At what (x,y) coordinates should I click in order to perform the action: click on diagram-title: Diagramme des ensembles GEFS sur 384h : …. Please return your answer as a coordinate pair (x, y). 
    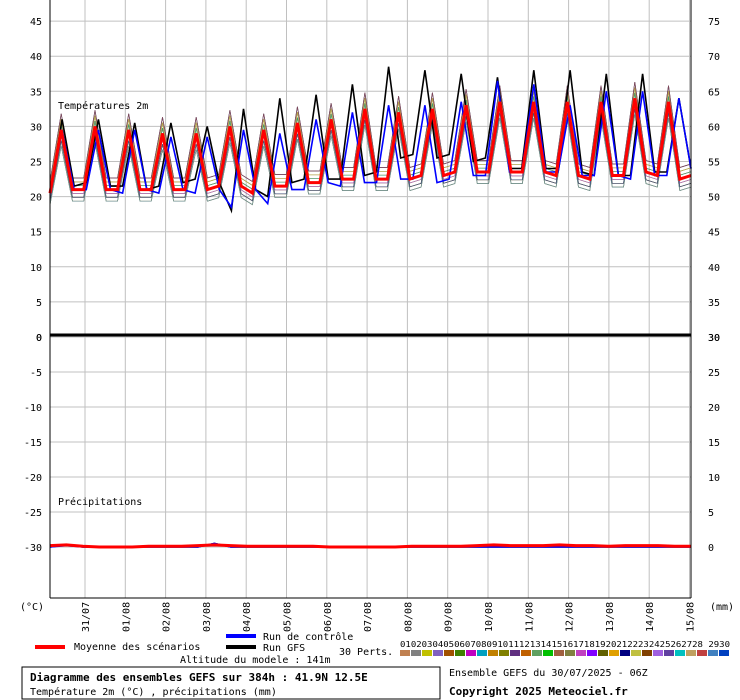
    Looking at the image, I should click on (199, 677).